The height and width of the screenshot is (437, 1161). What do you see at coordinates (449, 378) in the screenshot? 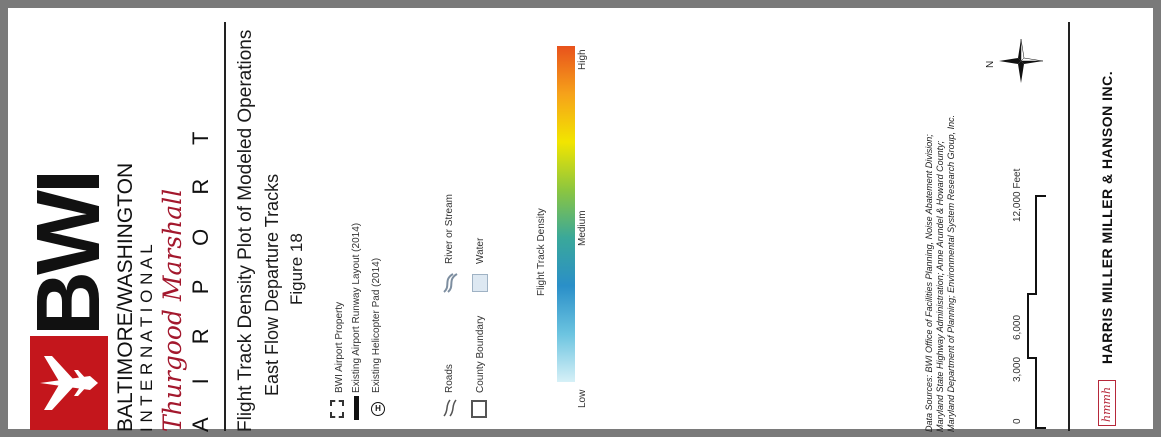
I see `legend-label-roads: Roads` at bounding box center [449, 378].